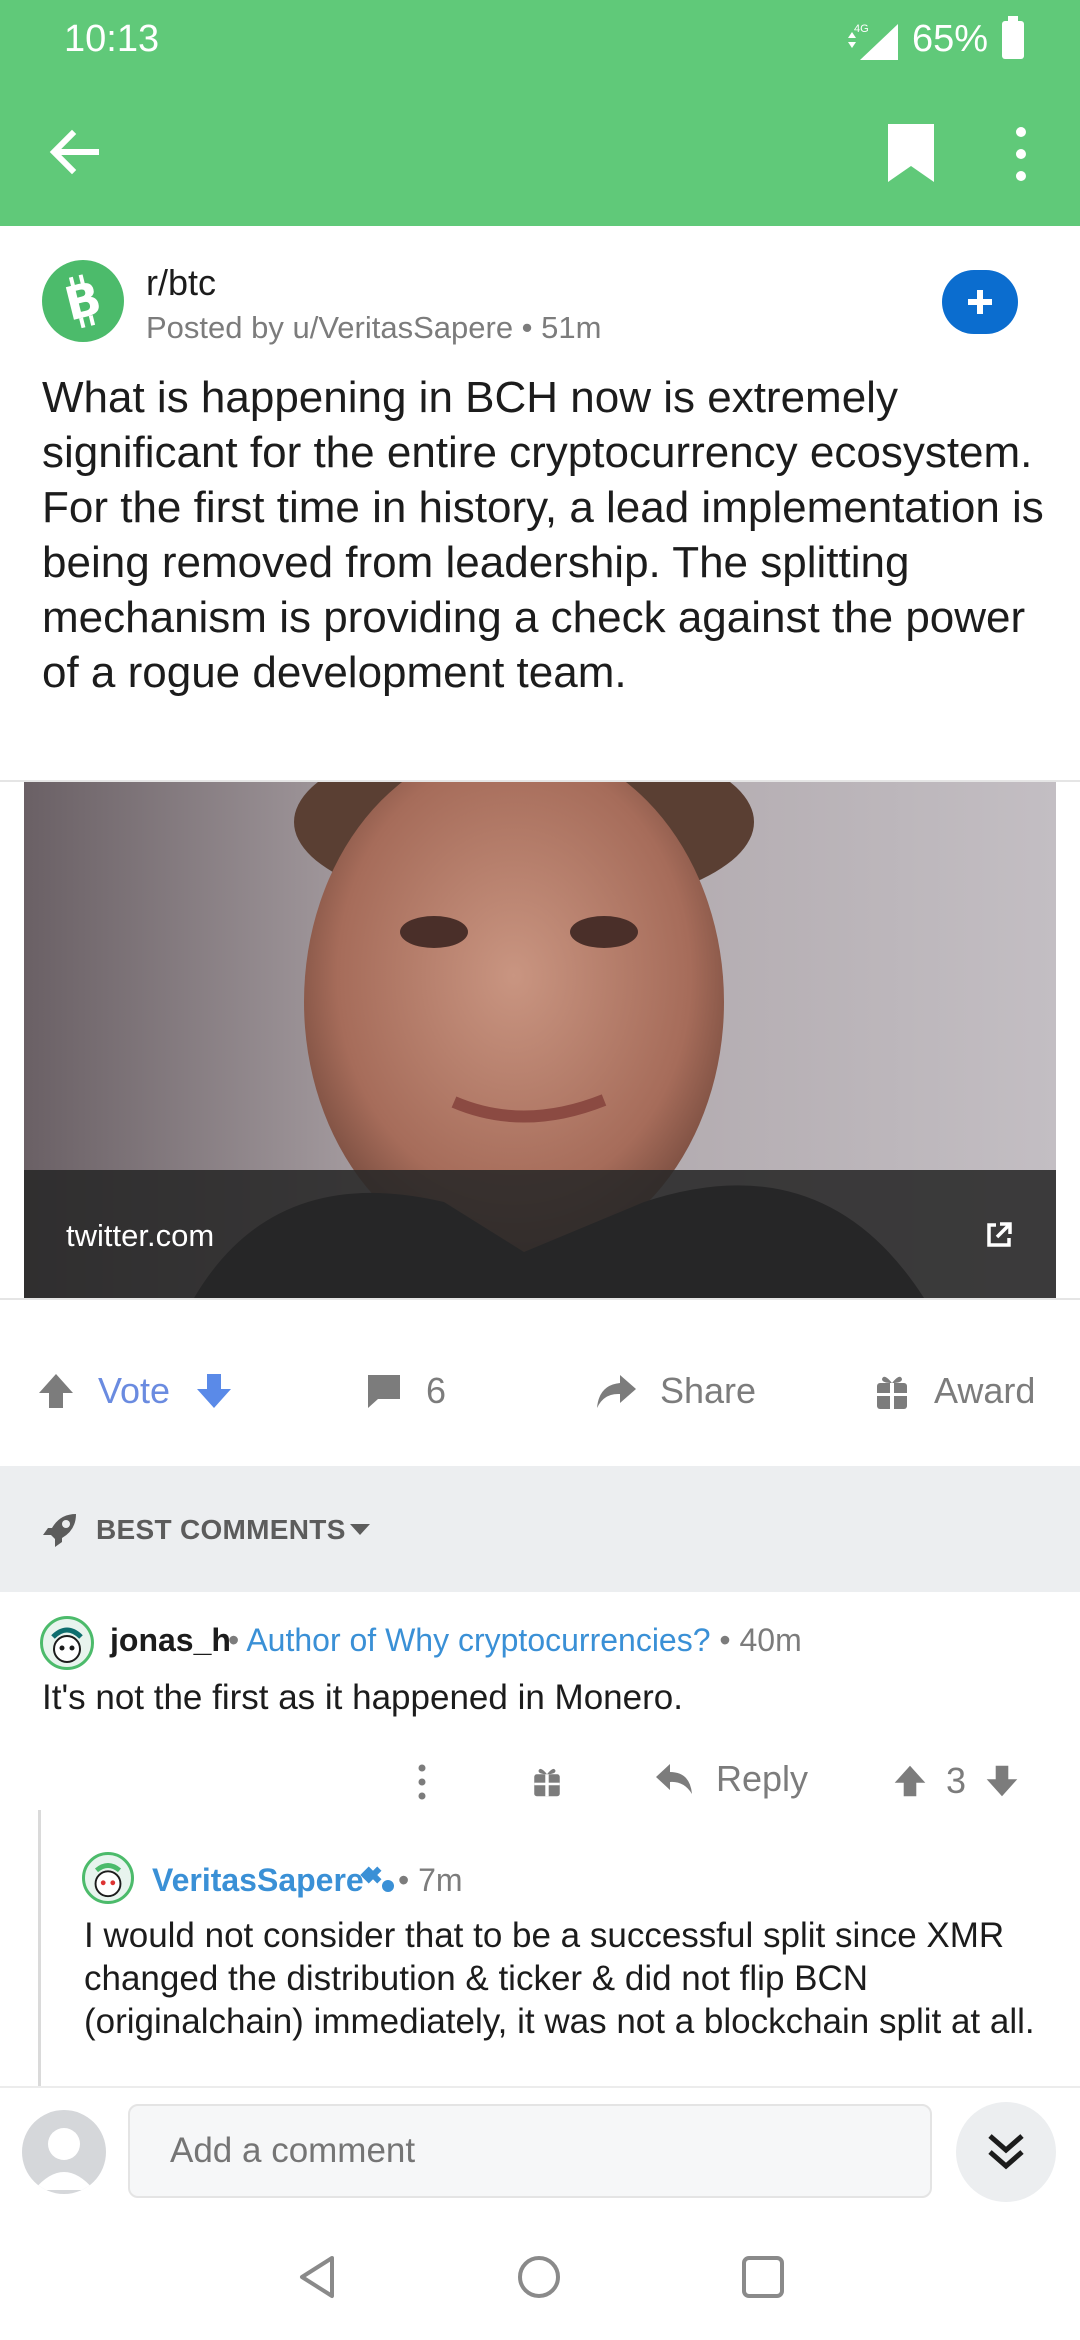  I want to click on award-label: Award, so click(985, 1390).